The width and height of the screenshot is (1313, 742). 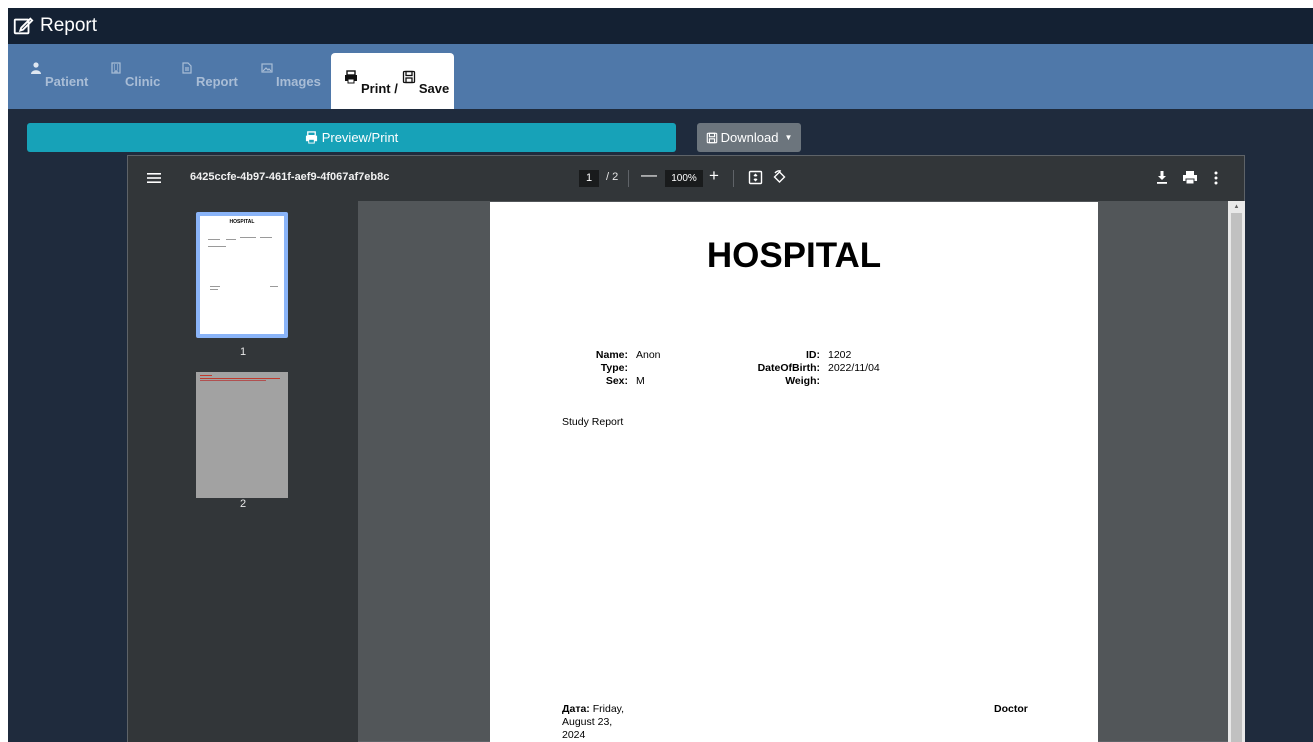 I want to click on field-type: Type:, so click(x=614, y=368).